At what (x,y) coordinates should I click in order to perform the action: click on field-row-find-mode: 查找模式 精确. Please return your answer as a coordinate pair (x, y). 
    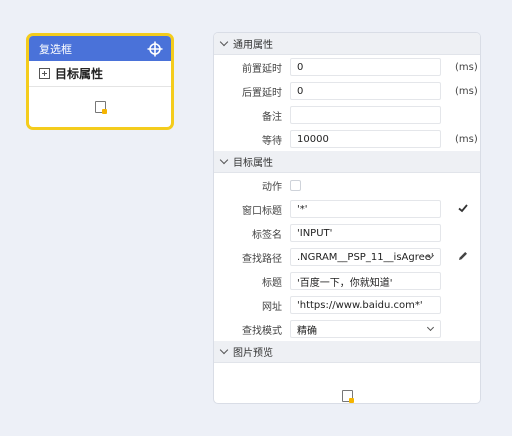
    Looking at the image, I should click on (347, 329).